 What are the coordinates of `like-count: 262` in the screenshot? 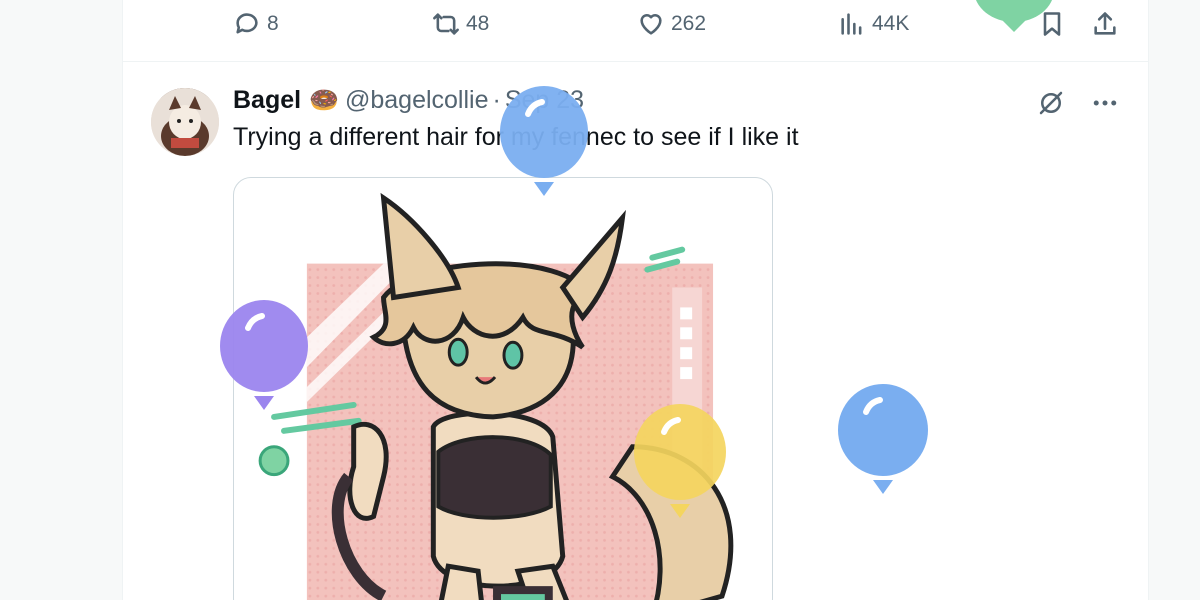 It's located at (689, 23).